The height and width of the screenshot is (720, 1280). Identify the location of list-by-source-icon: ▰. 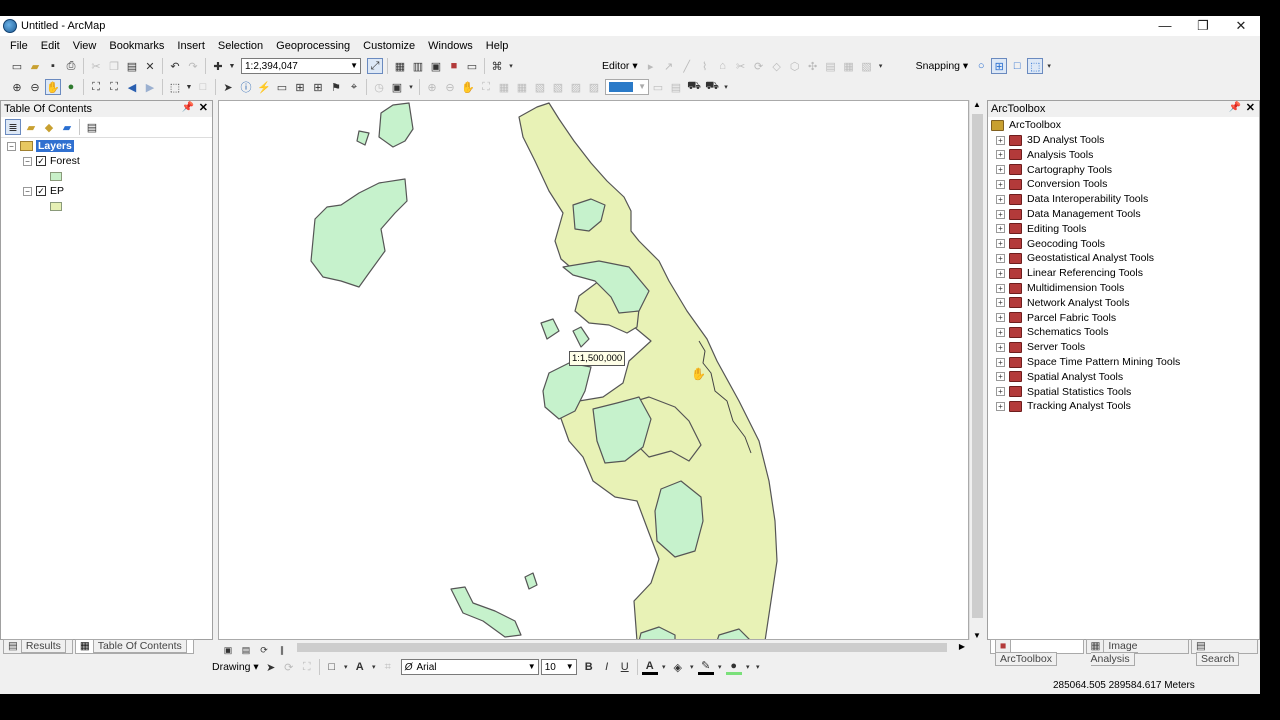
(31, 127).